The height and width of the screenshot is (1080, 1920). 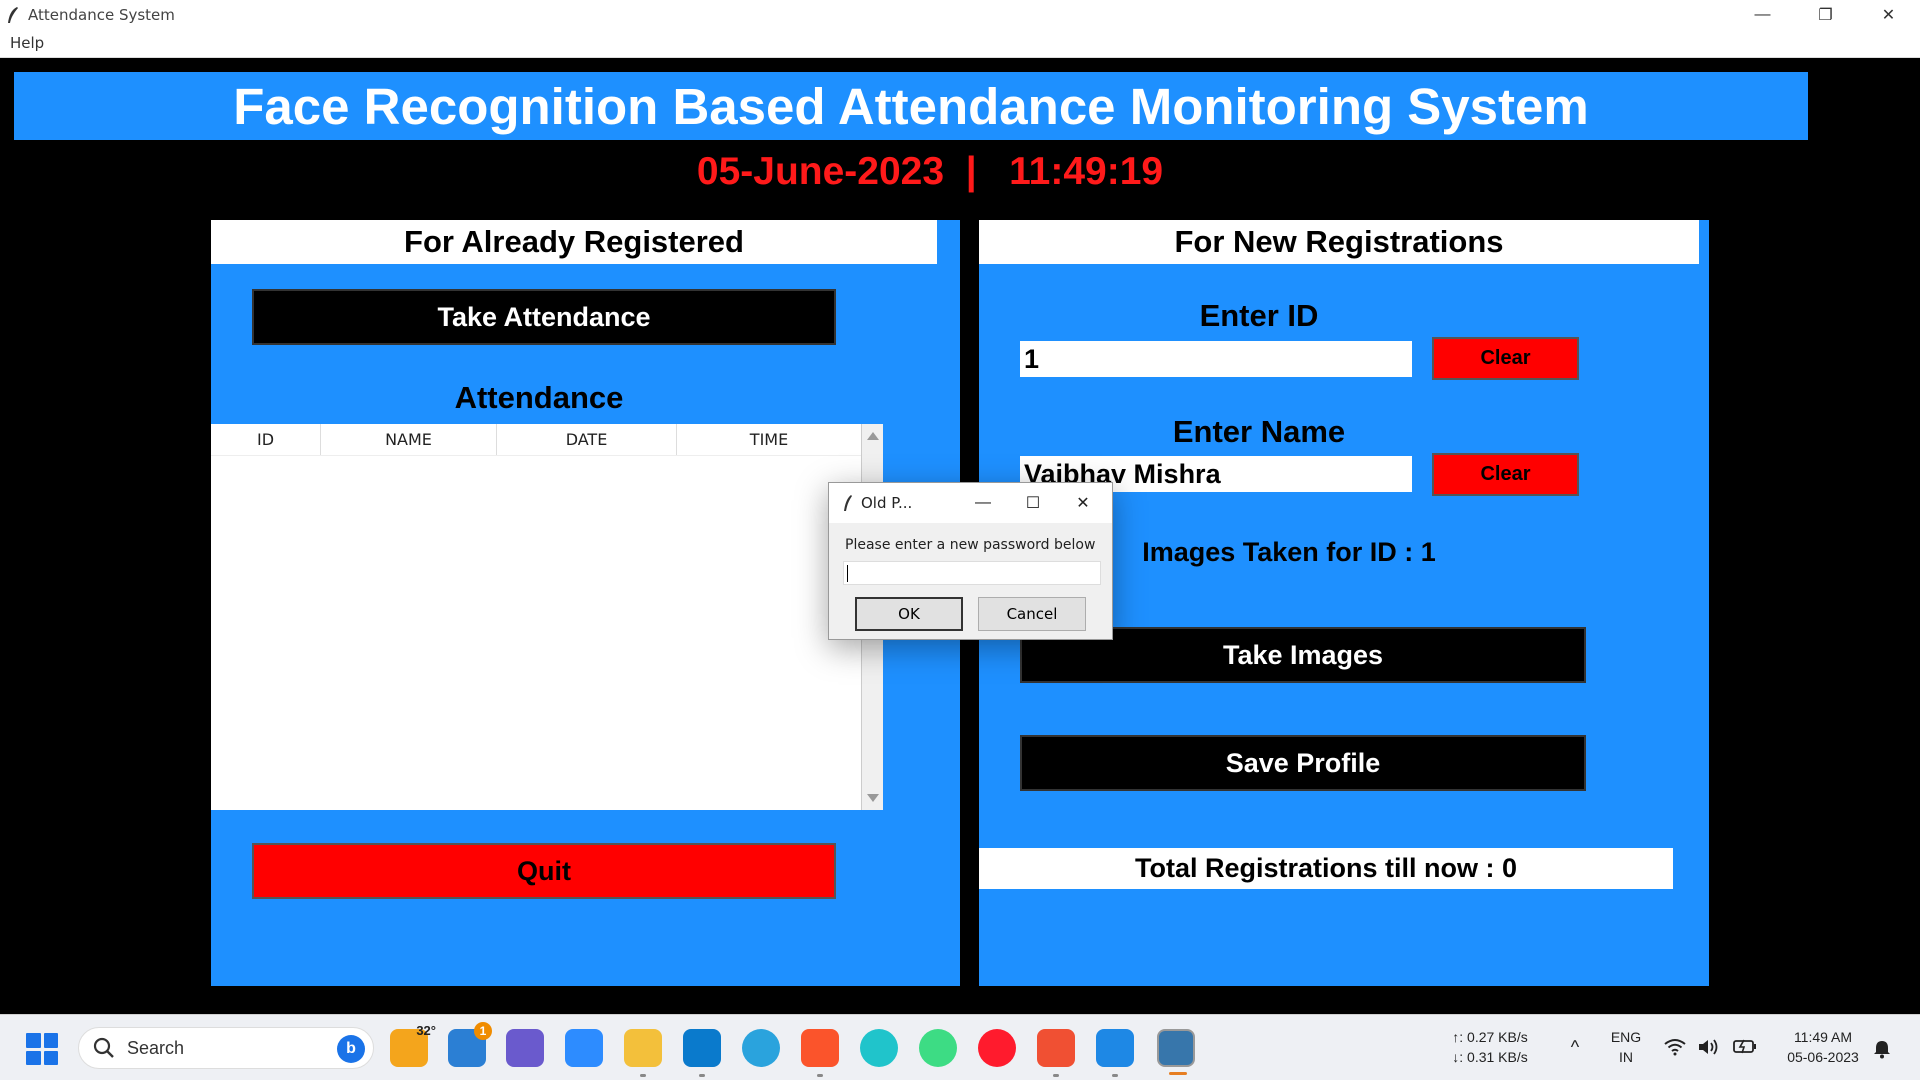 What do you see at coordinates (1626, 1037) in the screenshot?
I see `language-code: ENG` at bounding box center [1626, 1037].